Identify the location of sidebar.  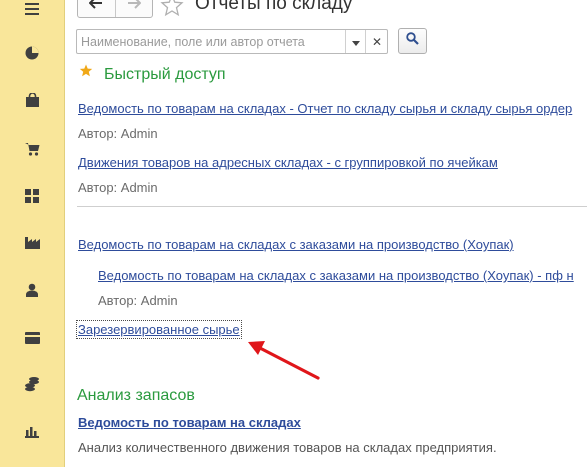
(32, 233).